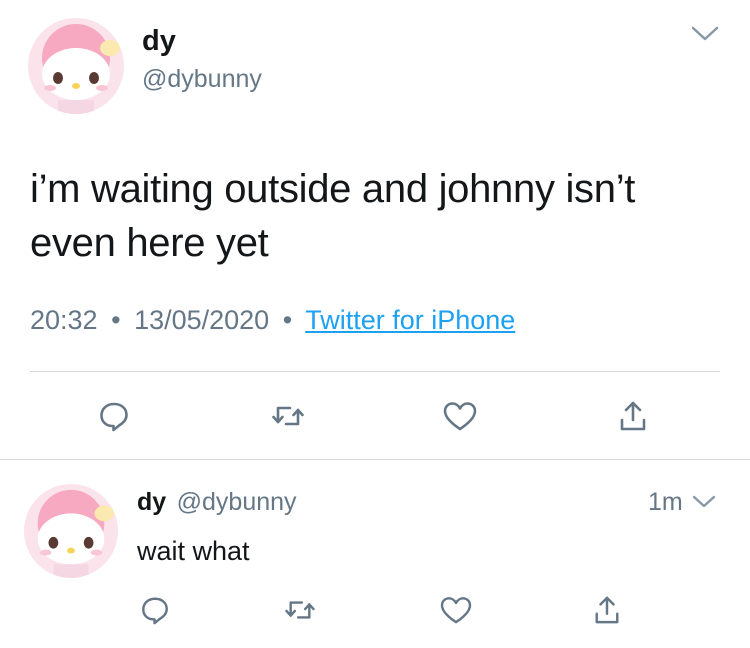  Describe the element at coordinates (705, 33) in the screenshot. I see `tweet-menu-chevron-down-icon` at that location.